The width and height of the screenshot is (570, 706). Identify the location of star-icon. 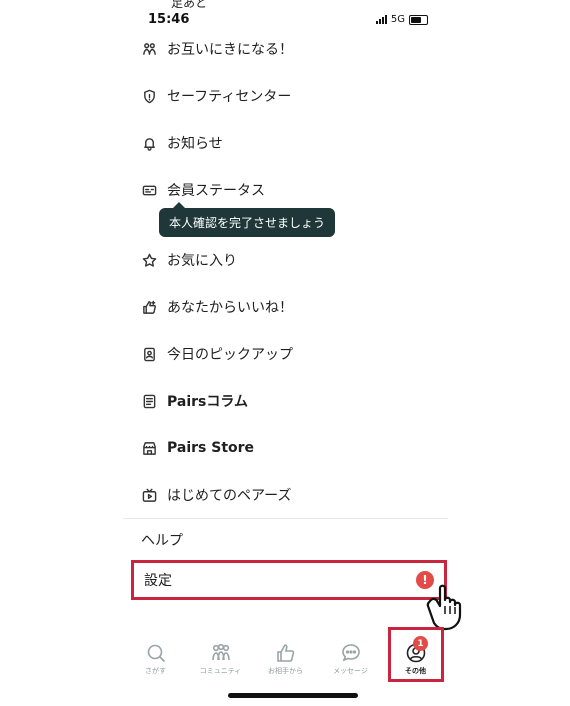
(149, 260).